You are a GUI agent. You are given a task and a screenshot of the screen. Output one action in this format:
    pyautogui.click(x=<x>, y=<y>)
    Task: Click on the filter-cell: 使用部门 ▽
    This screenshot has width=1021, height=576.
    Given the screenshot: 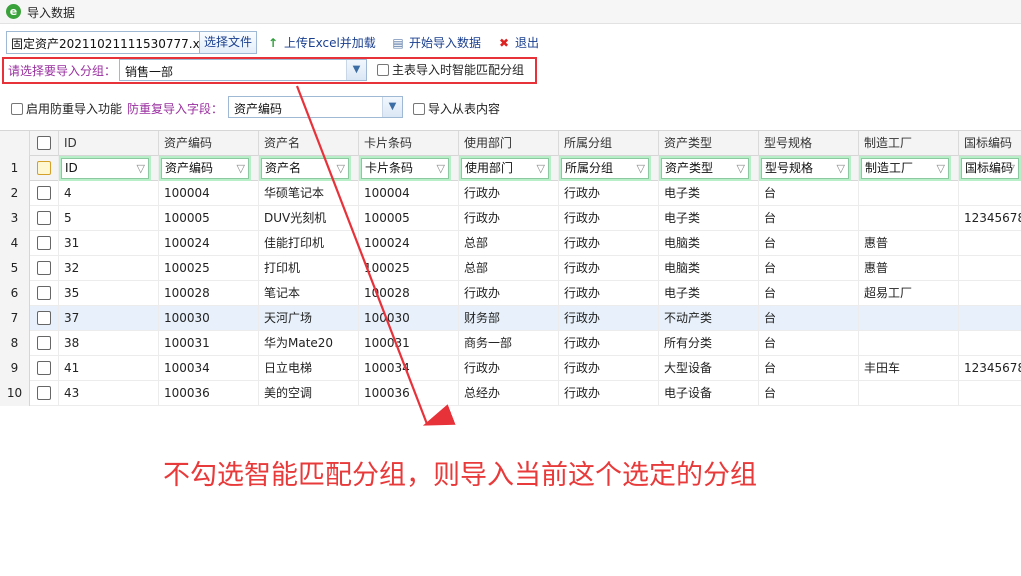 What is the action you would take?
    pyautogui.click(x=509, y=168)
    